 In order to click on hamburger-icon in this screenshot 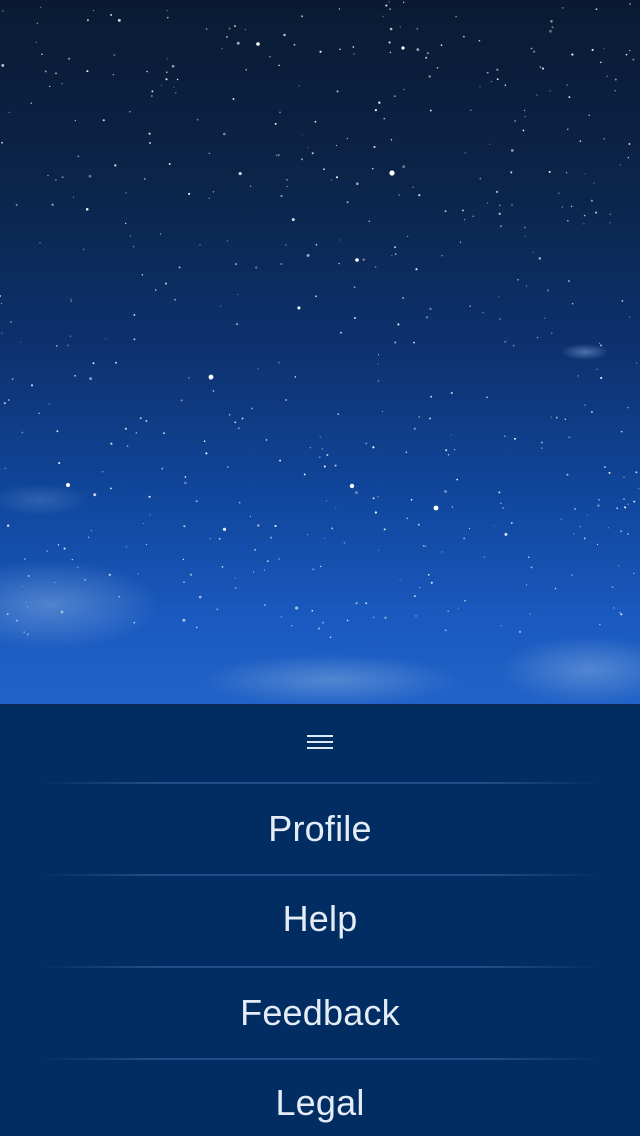, I will do `click(320, 742)`.